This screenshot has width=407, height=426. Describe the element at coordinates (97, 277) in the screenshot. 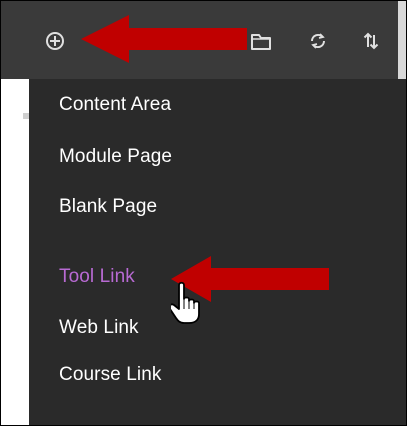

I see `menu-item-tool-link: Tool Link` at that location.